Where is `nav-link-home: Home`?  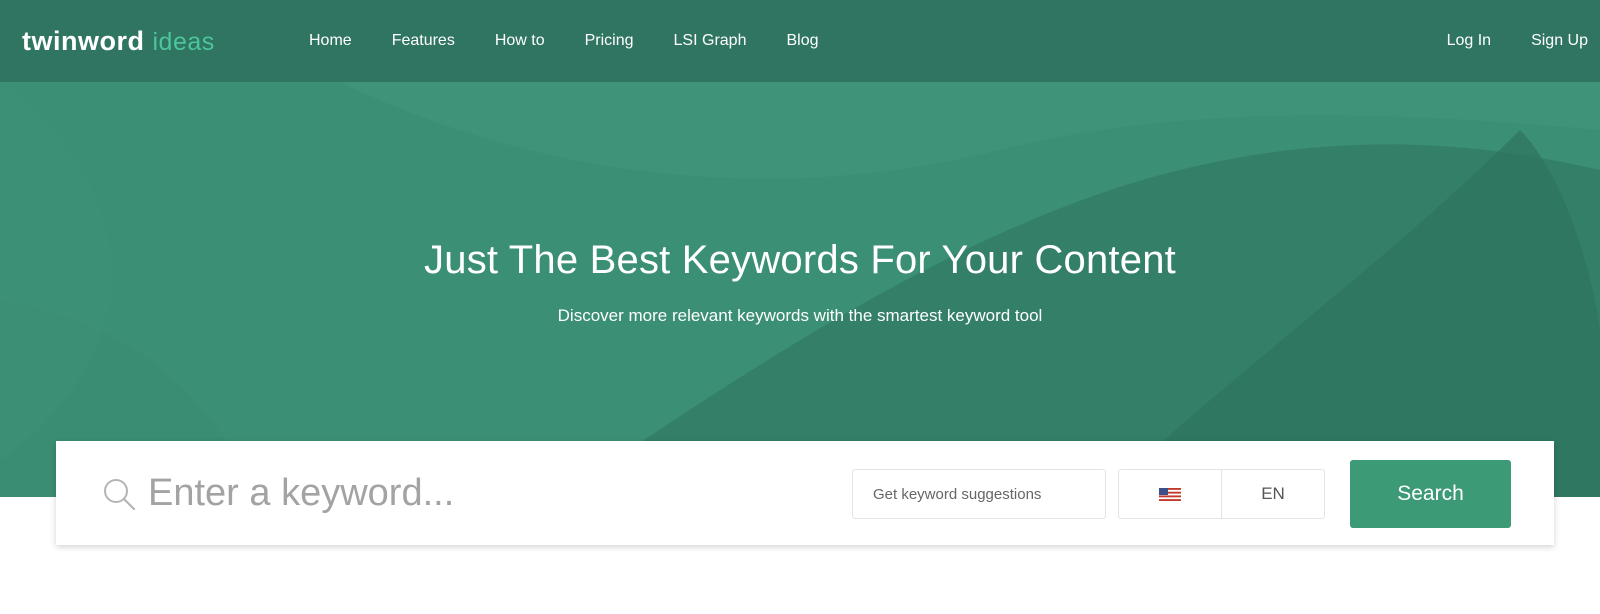 nav-link-home: Home is located at coordinates (330, 41).